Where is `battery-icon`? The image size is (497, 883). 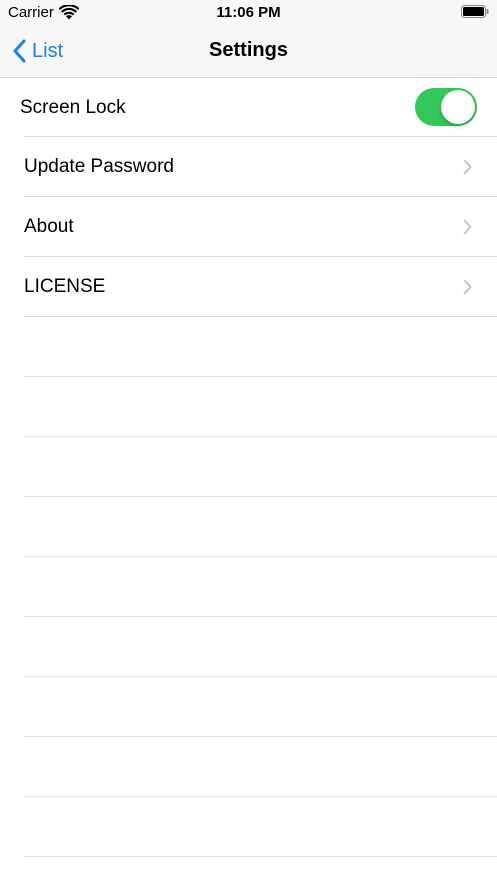 battery-icon is located at coordinates (475, 11).